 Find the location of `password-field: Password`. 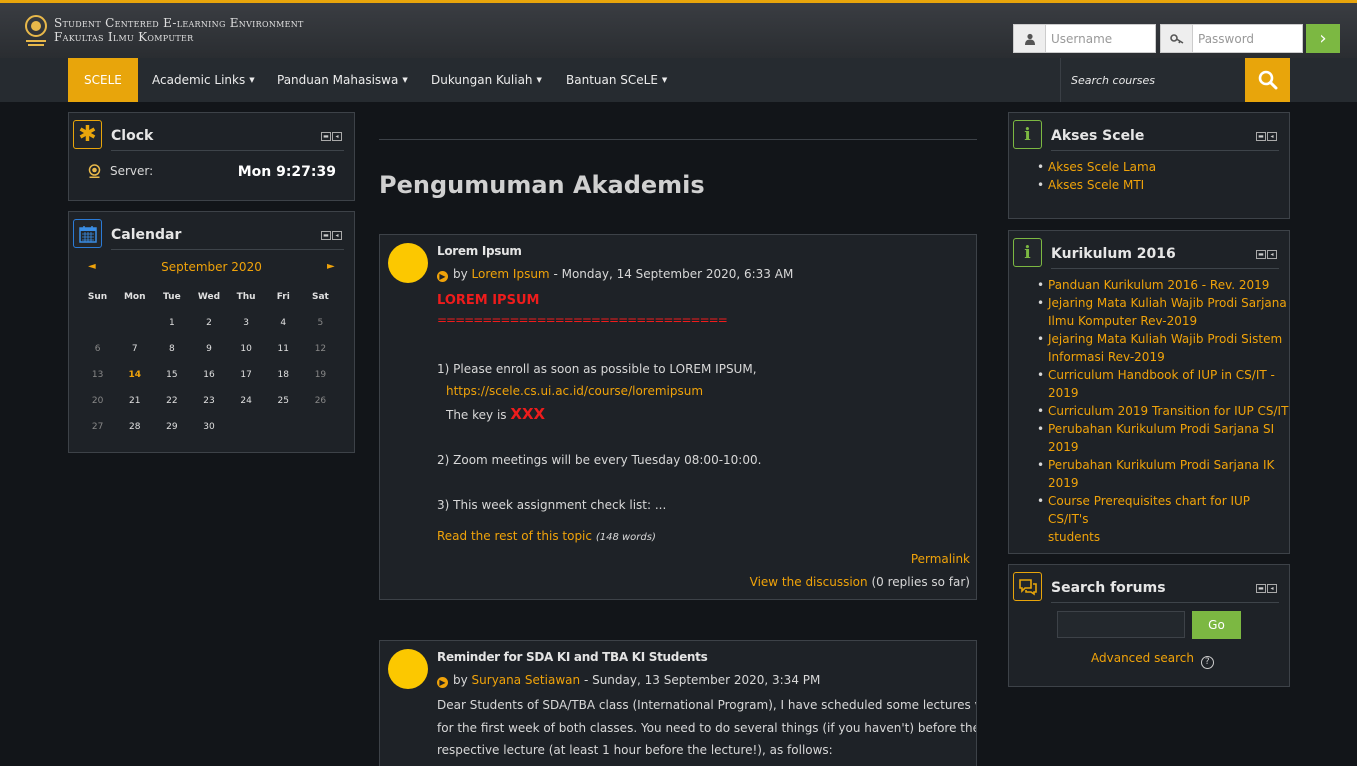

password-field: Password is located at coordinates (1231, 38).